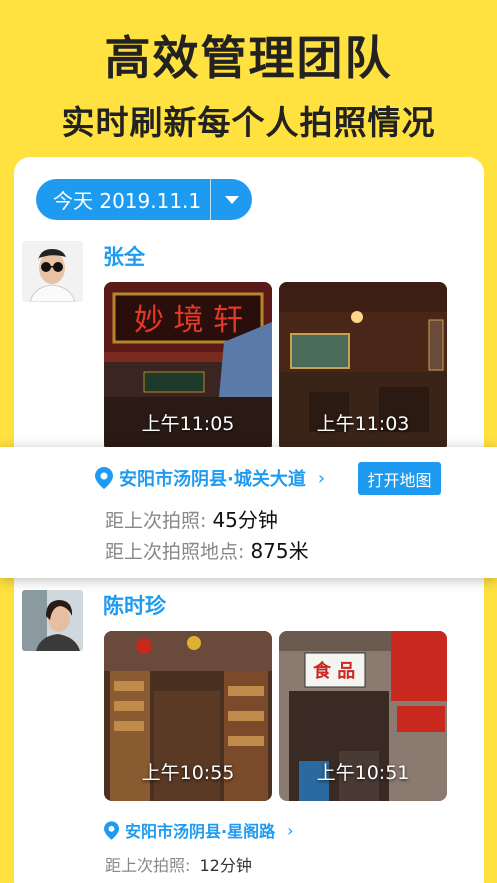 This screenshot has width=497, height=883. What do you see at coordinates (127, 201) in the screenshot?
I see `date-filter-label: 今天 2019.11.1` at bounding box center [127, 201].